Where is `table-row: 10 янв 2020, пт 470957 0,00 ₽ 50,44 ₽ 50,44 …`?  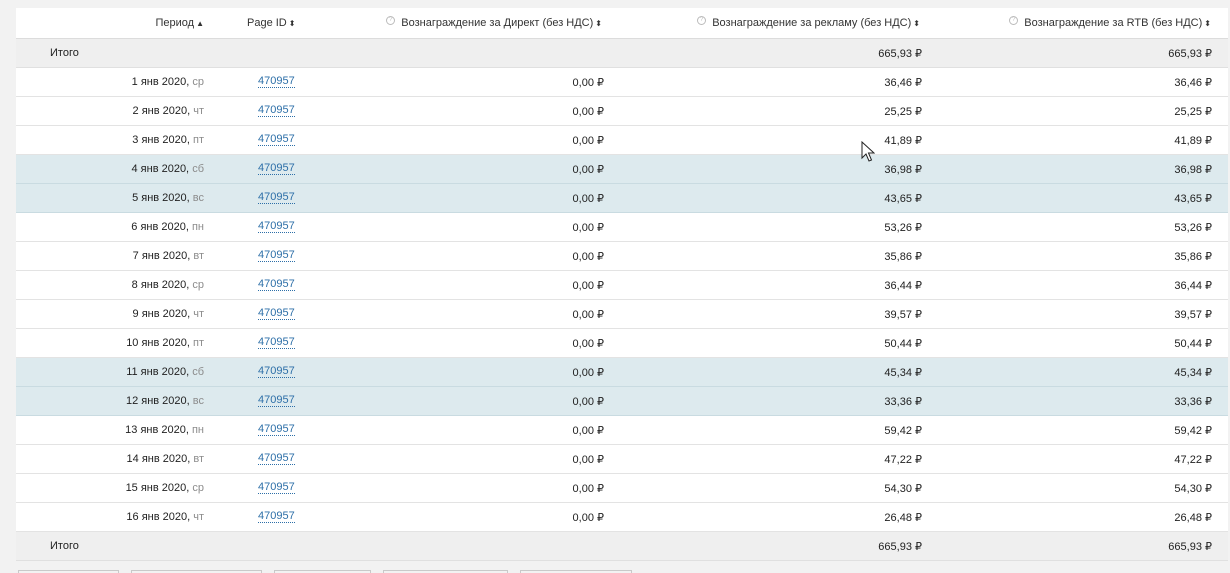 table-row: 10 янв 2020, пт 470957 0,00 ₽ 50,44 ₽ 50,44 … is located at coordinates (622, 343).